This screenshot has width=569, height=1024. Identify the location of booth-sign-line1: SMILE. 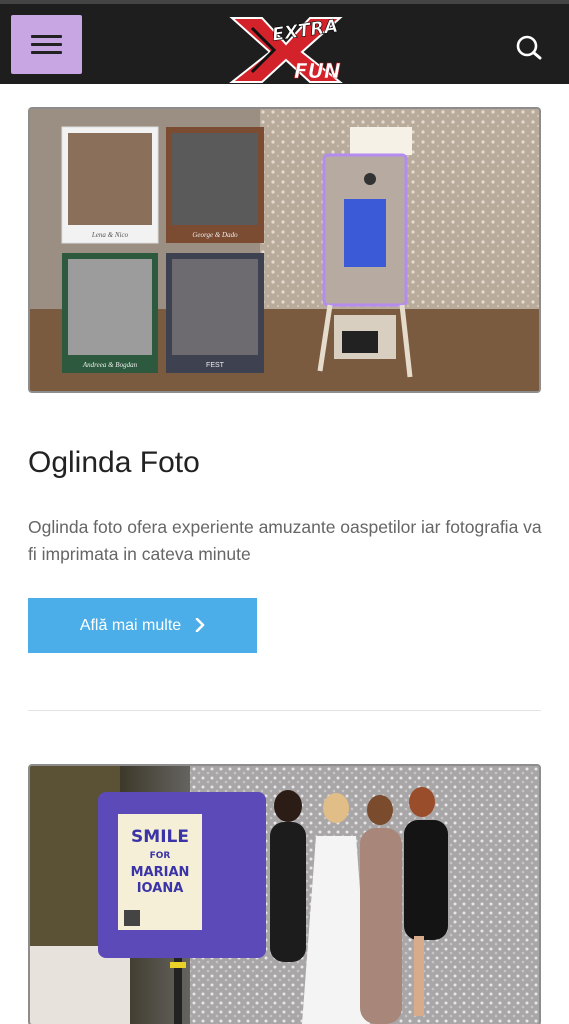
(160, 837).